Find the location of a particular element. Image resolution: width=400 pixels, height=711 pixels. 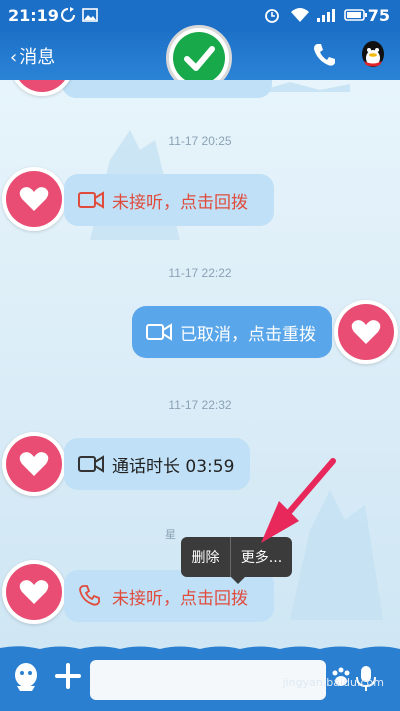

signal-icon is located at coordinates (326, 15).